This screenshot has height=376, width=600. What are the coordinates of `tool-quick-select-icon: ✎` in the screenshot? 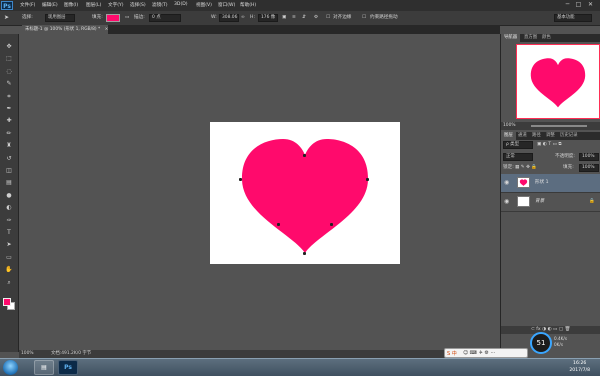 It's located at (9, 83).